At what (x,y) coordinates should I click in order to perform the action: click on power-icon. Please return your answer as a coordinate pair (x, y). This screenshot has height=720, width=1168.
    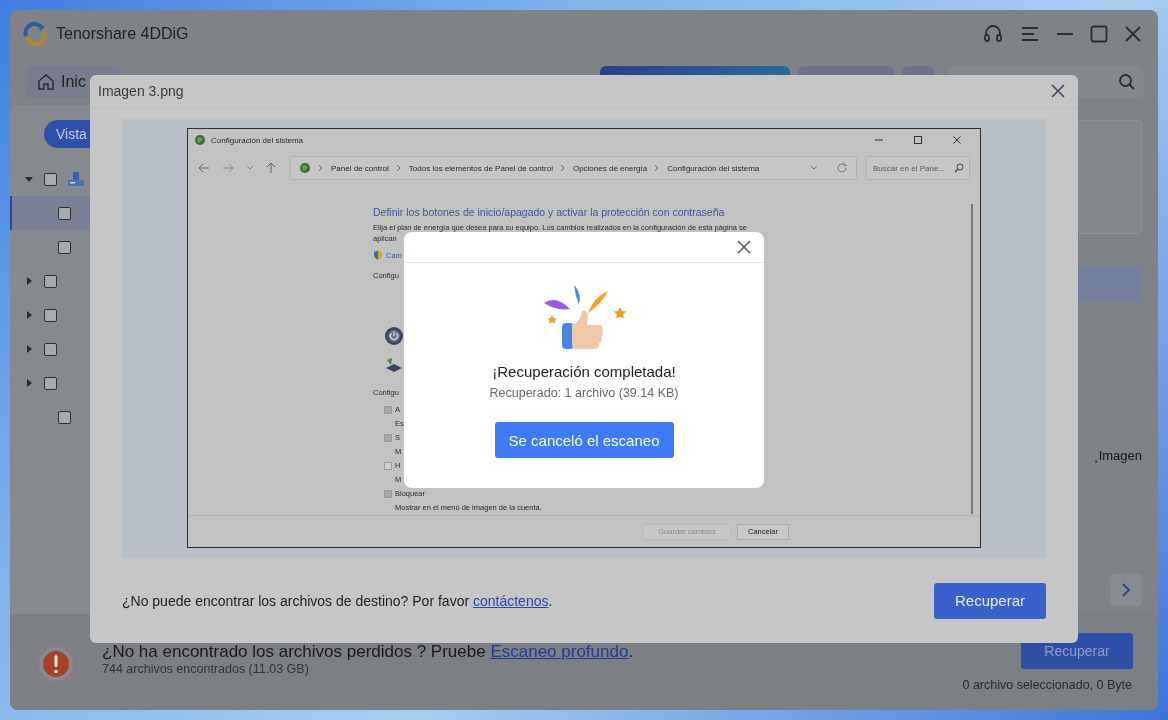
    Looking at the image, I should click on (394, 336).